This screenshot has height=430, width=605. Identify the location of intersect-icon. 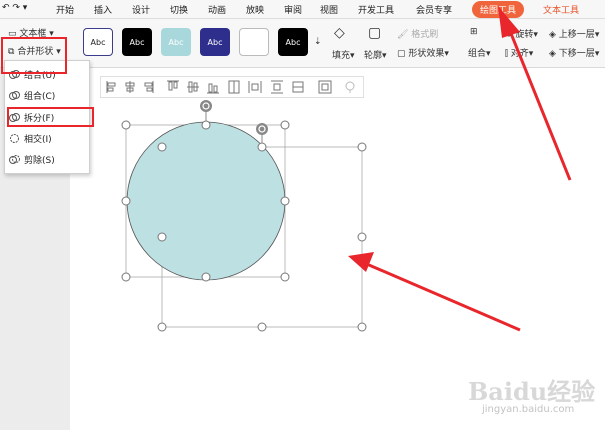
(14, 138).